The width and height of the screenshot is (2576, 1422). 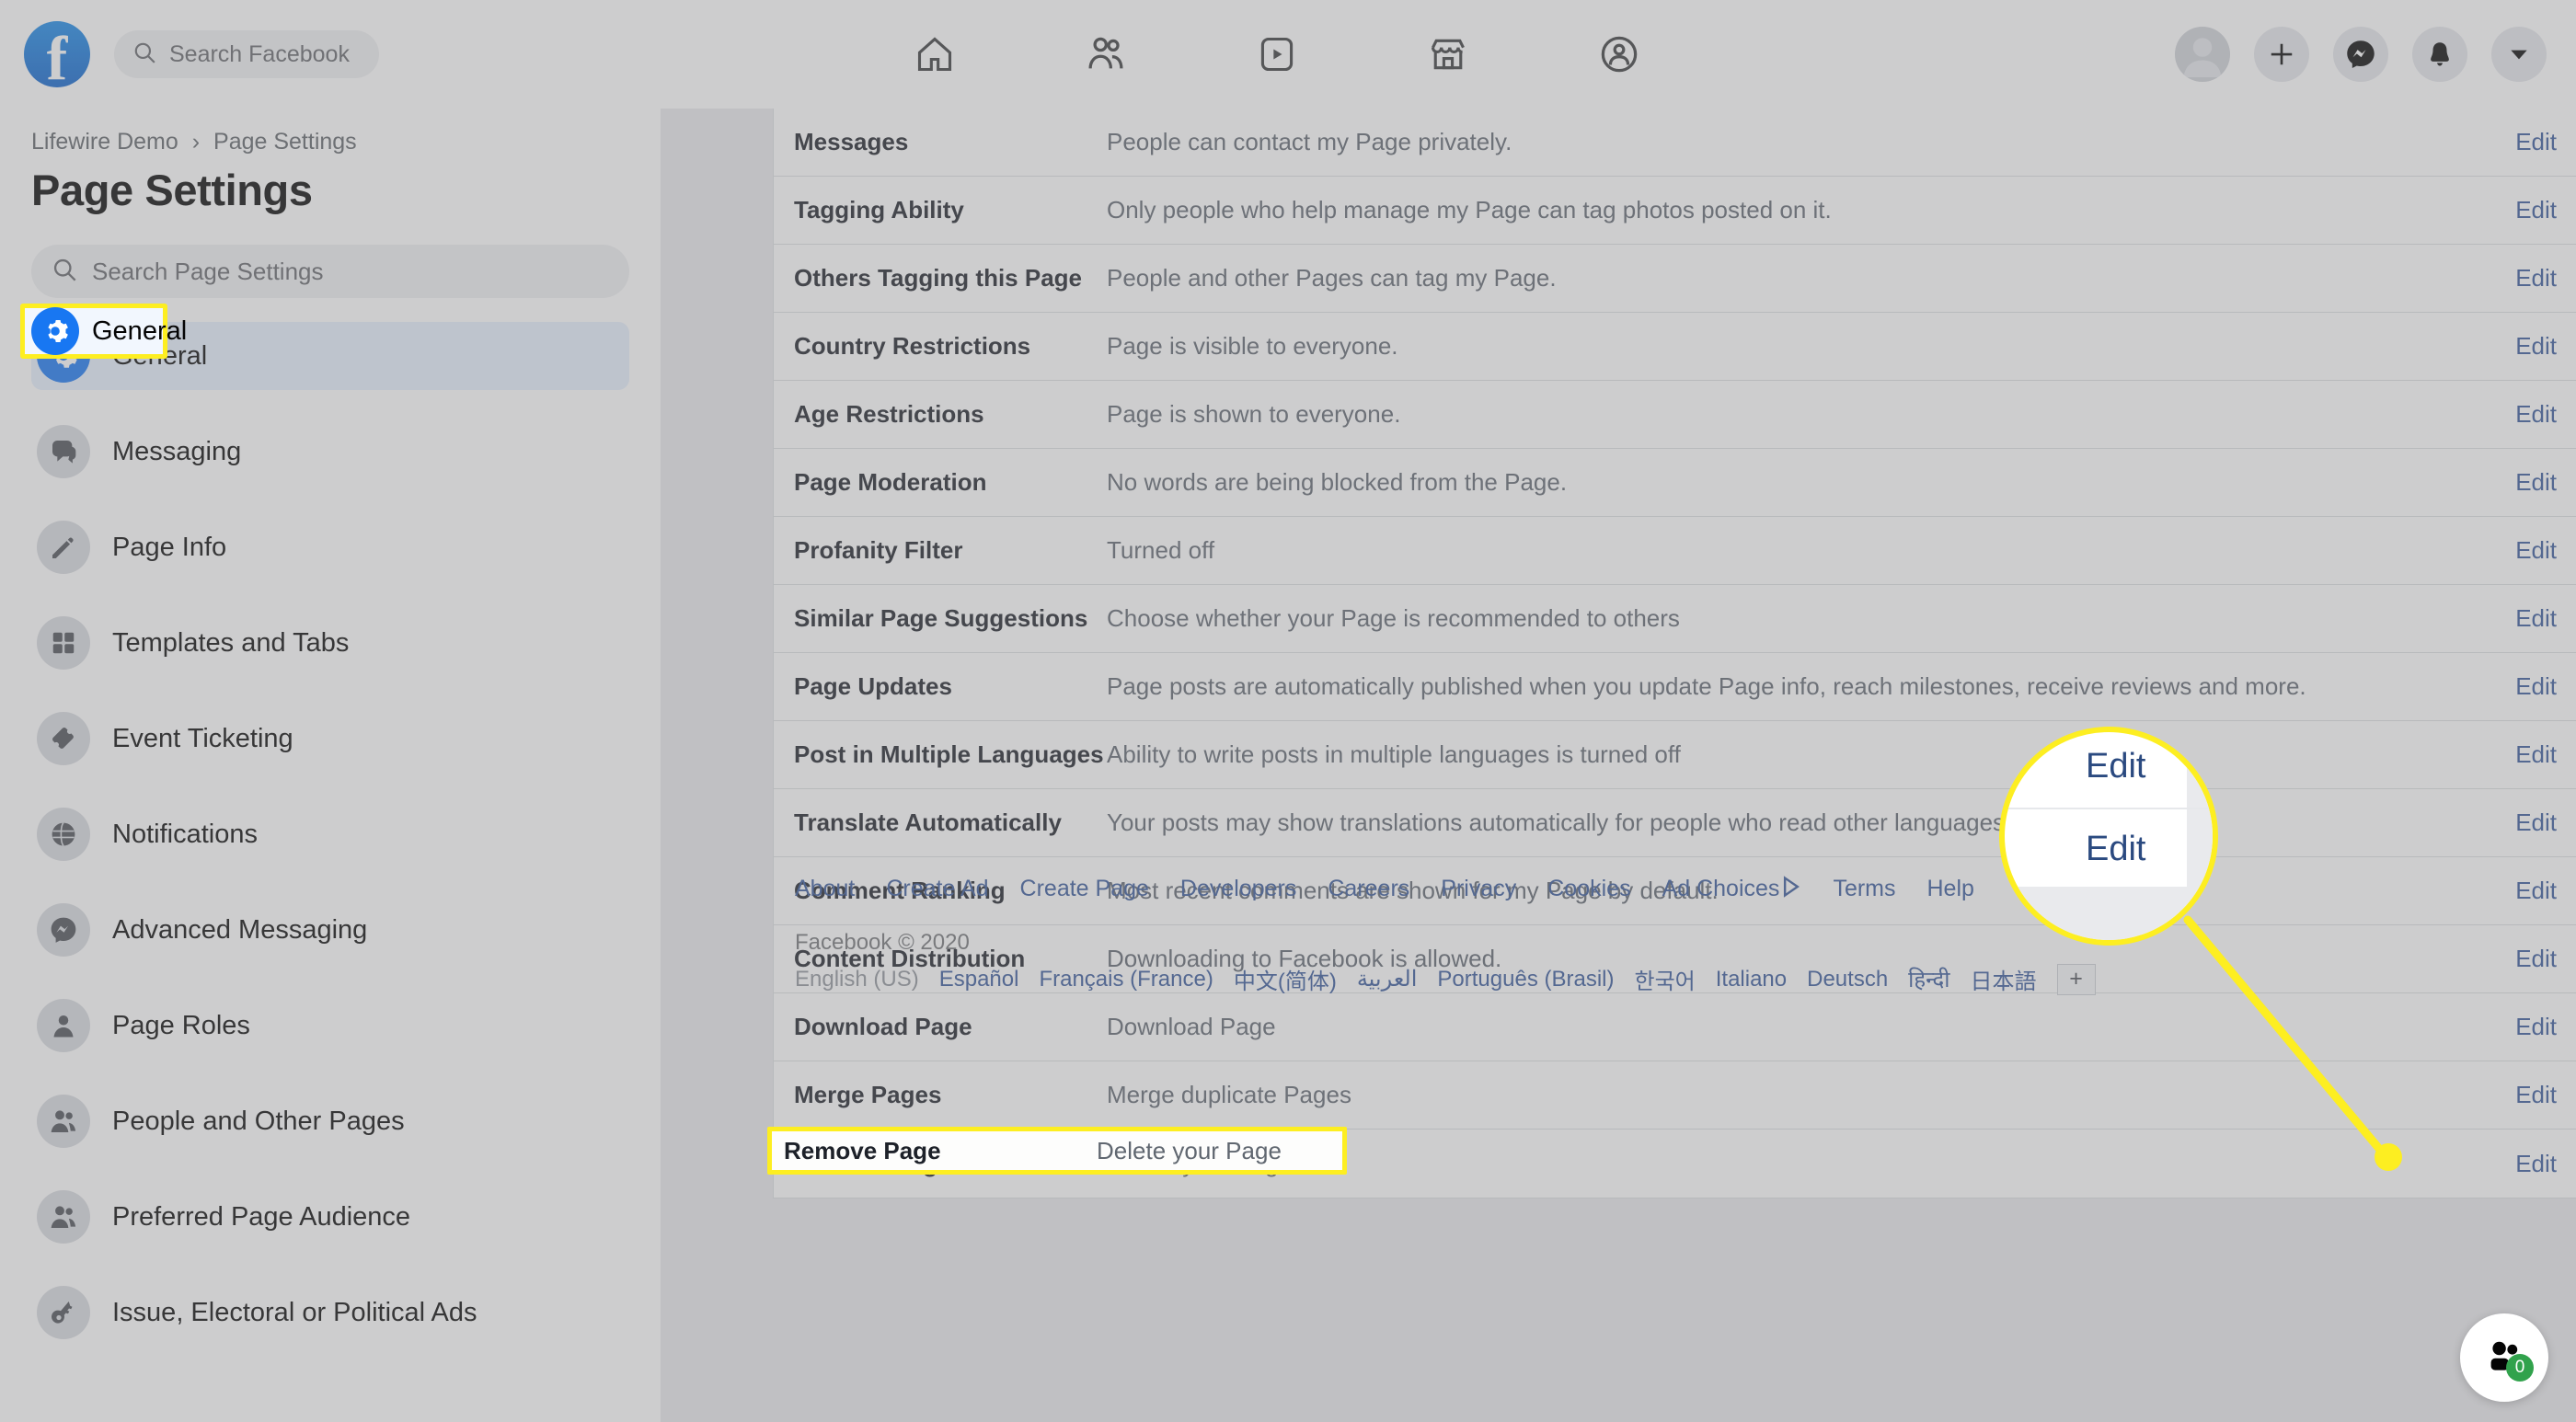 What do you see at coordinates (330, 834) in the screenshot?
I see `sidebar-item-notifications: Notifications` at bounding box center [330, 834].